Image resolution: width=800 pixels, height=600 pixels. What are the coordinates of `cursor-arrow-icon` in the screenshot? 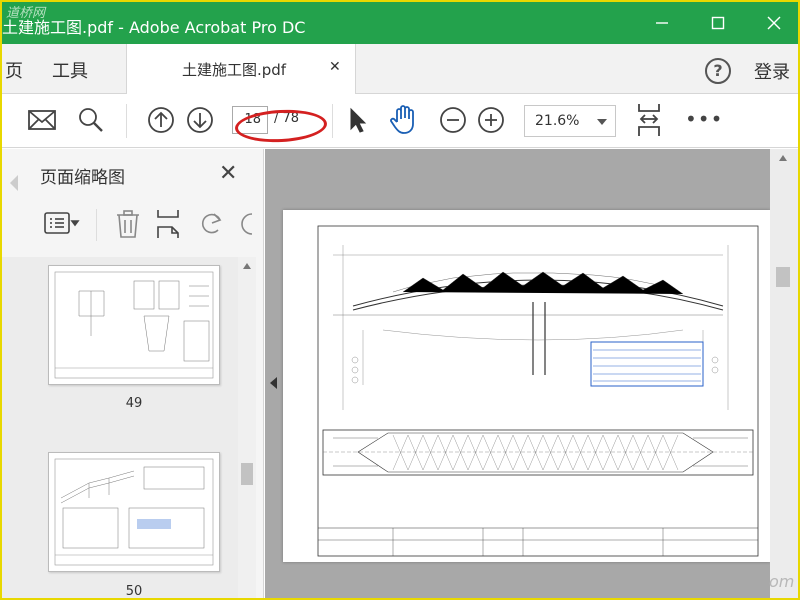 It's located at (358, 120).